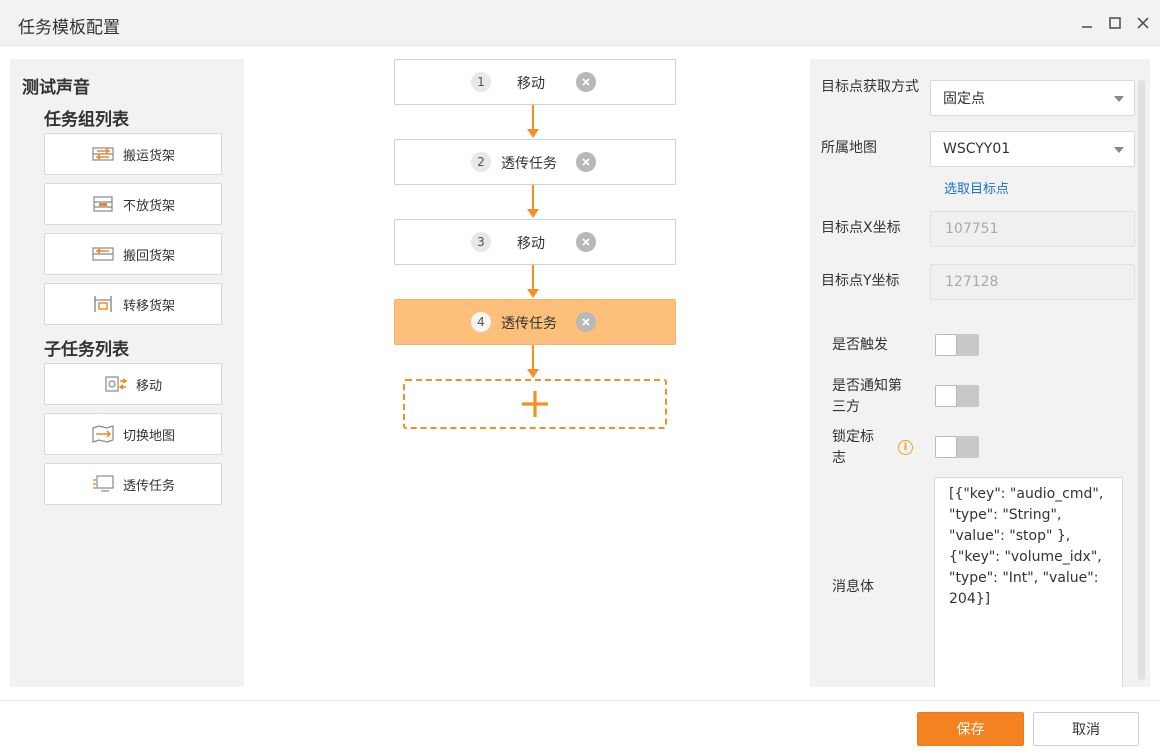 The width and height of the screenshot is (1160, 754). I want to click on trigger-label: 是否触发, so click(860, 345).